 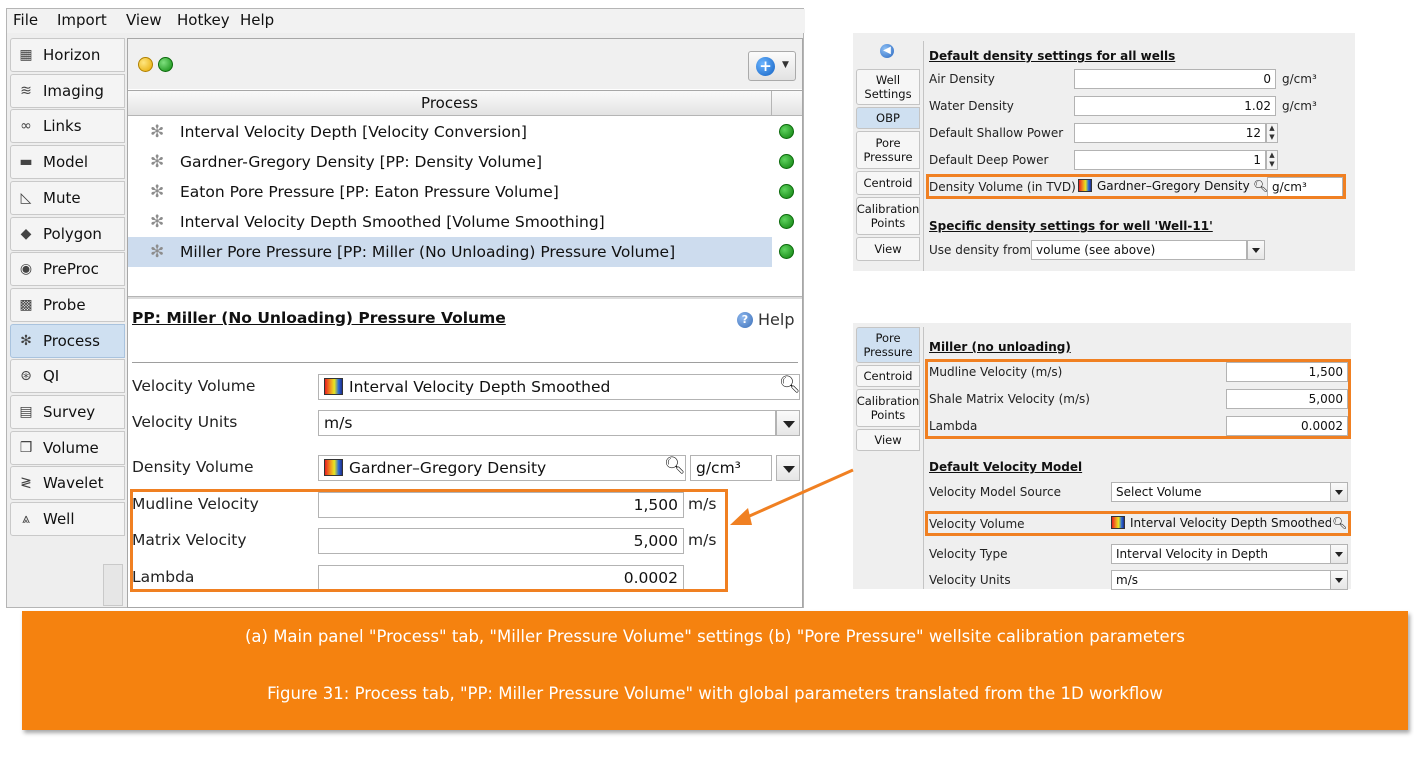 I want to click on arrow-head, so click(x=741, y=516).